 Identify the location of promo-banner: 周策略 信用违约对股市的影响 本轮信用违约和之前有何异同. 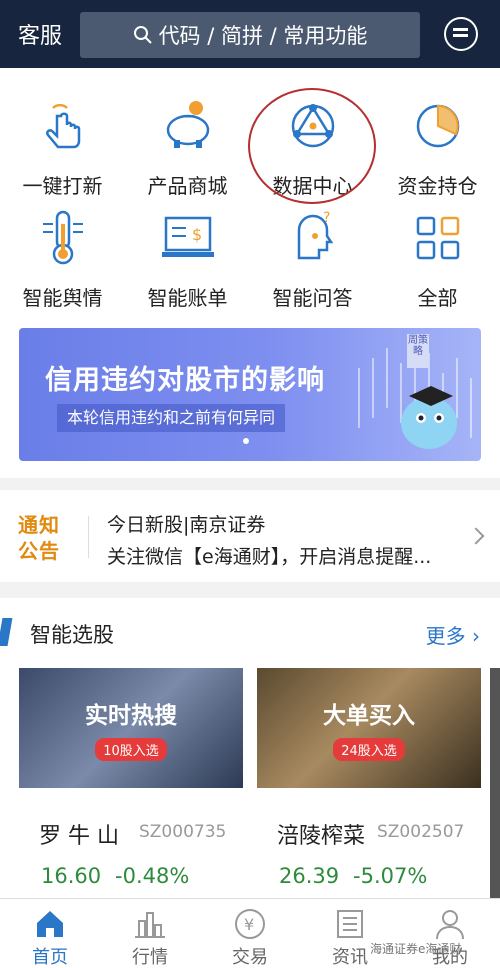
(250, 394).